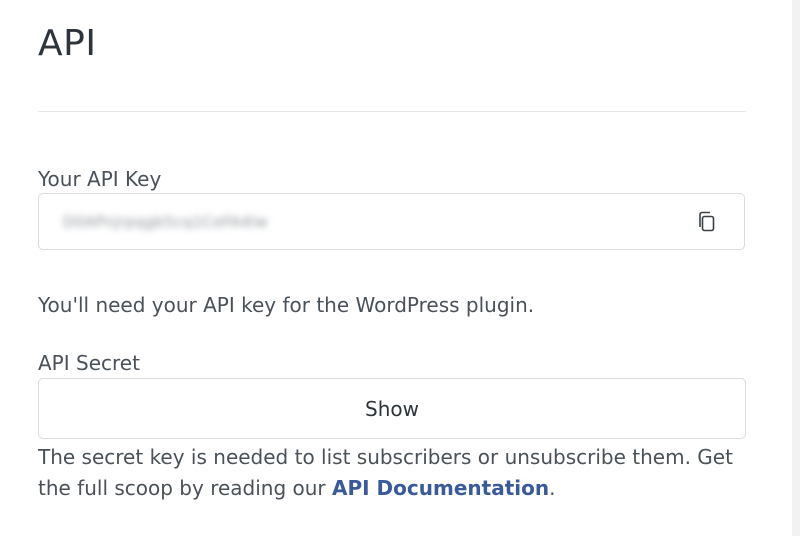 This screenshot has width=800, height=536. Describe the element at coordinates (89, 363) in the screenshot. I see `api-secret-label: API Secret` at that location.